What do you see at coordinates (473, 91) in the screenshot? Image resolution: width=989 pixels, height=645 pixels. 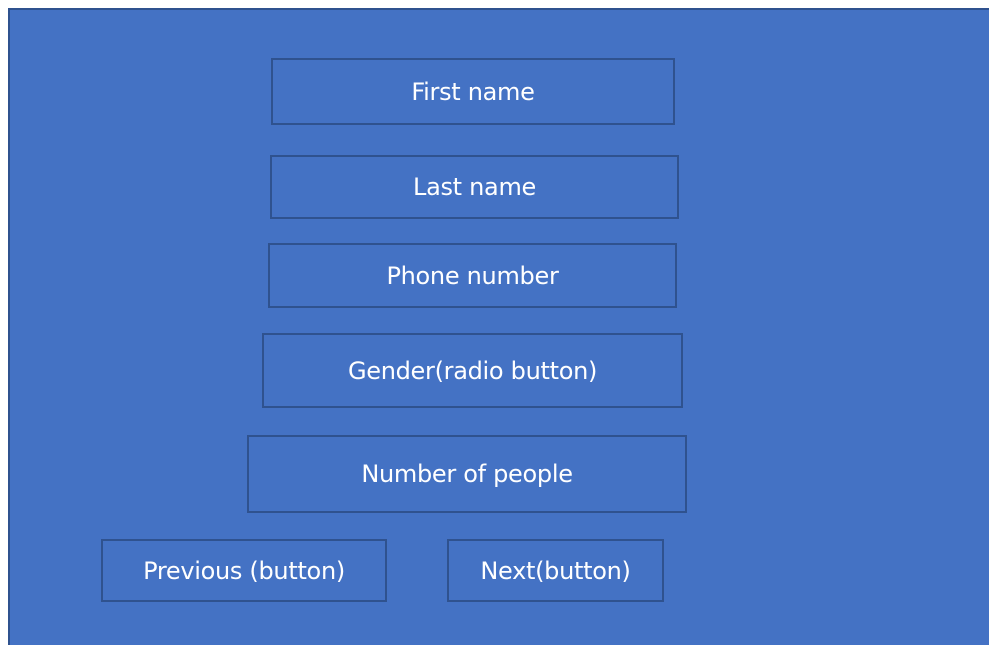 I see `first-name-field: First name` at bounding box center [473, 91].